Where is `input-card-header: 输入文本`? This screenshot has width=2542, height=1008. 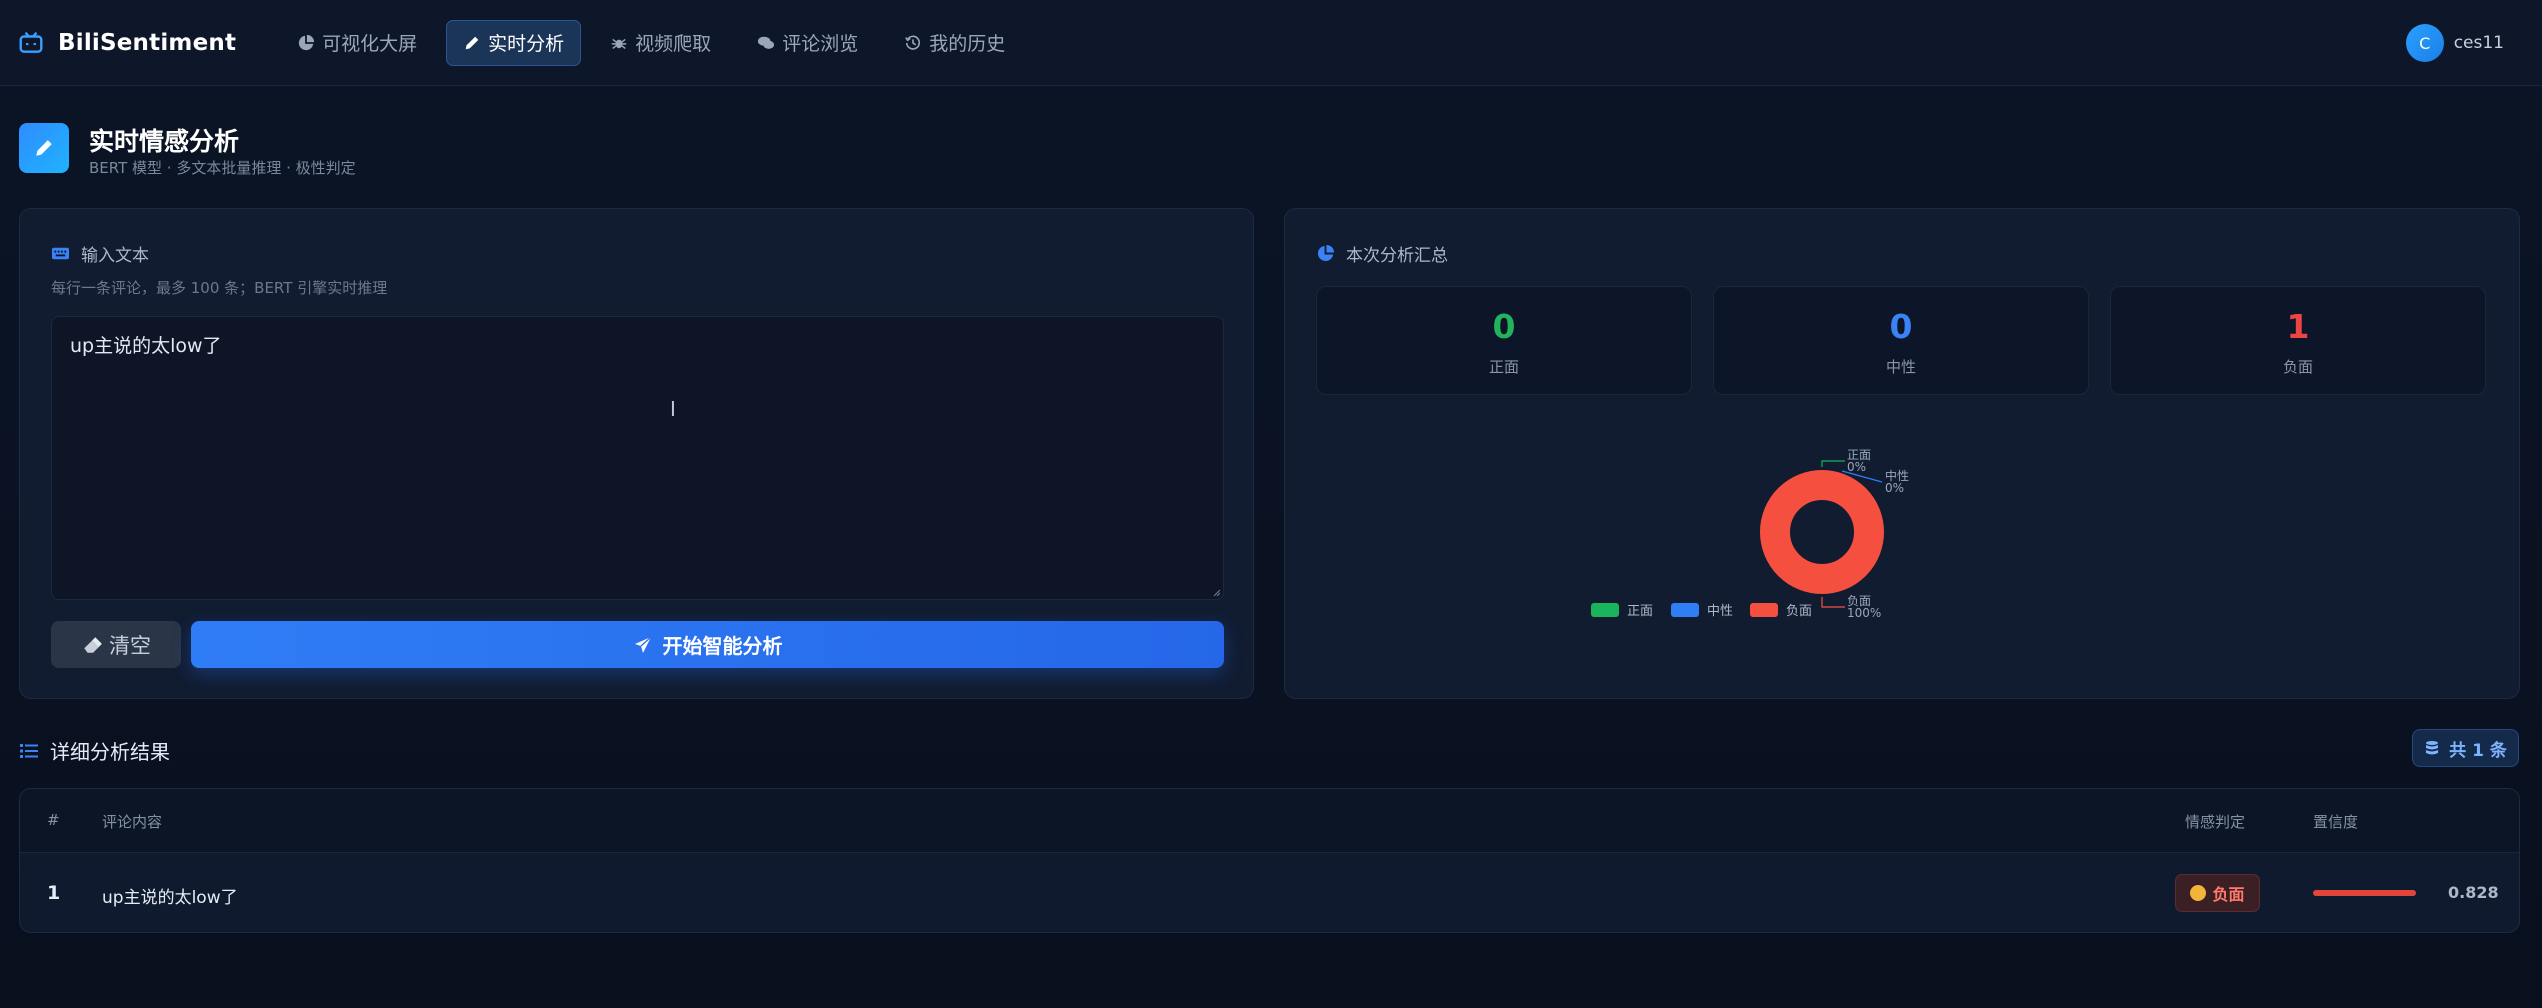 input-card-header: 输入文本 is located at coordinates (100, 253).